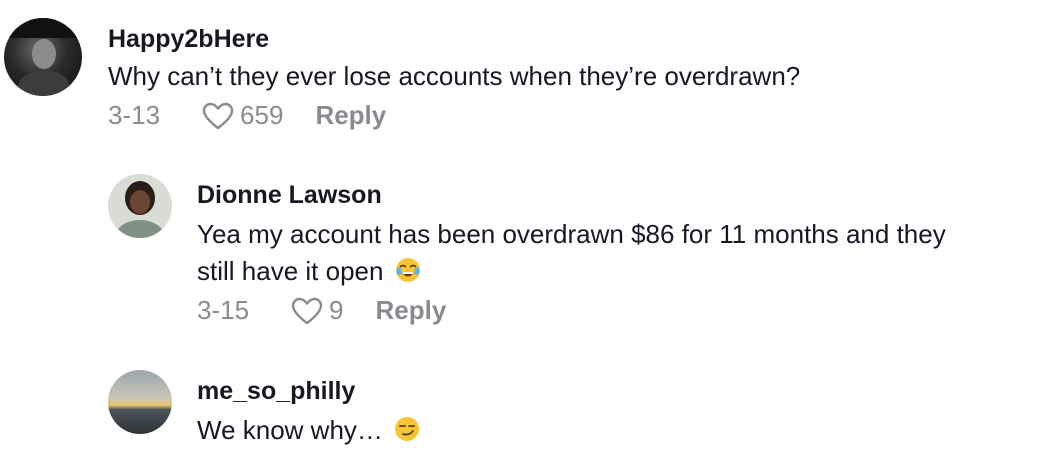 Image resolution: width=1058 pixels, height=452 pixels. What do you see at coordinates (276, 391) in the screenshot?
I see `comment-username: me_so_philly` at bounding box center [276, 391].